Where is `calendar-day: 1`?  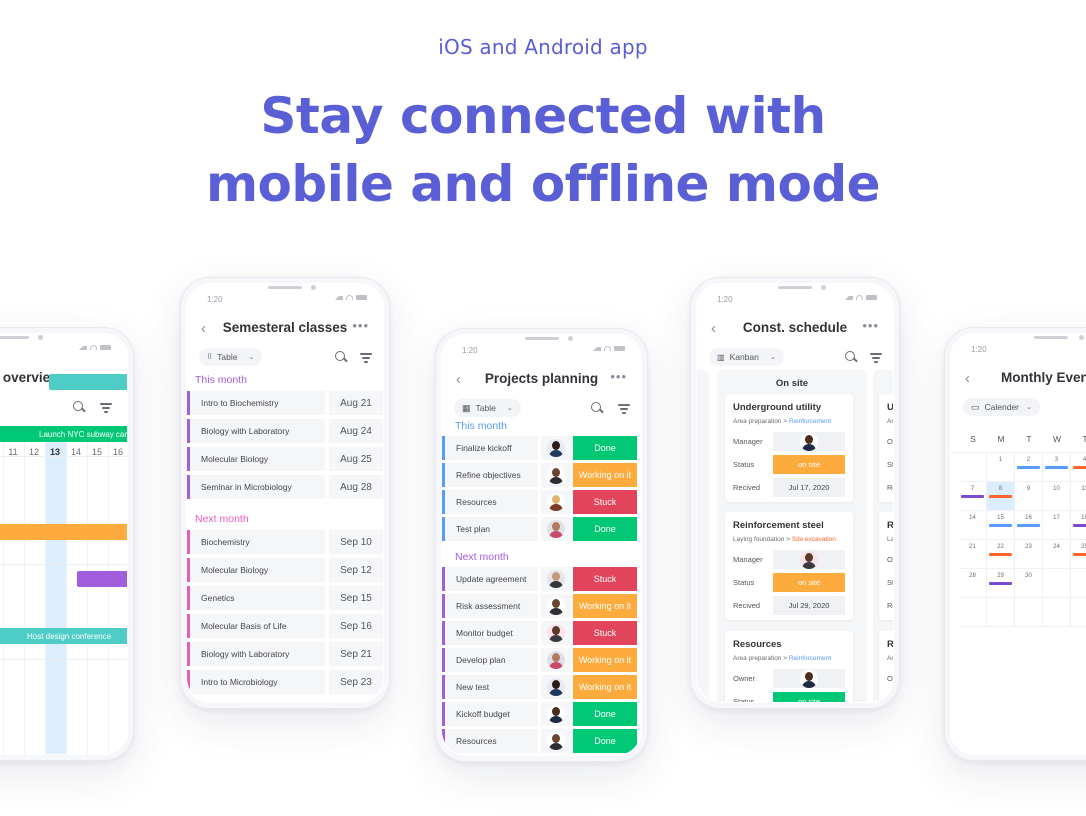 calendar-day: 1 is located at coordinates (1001, 467).